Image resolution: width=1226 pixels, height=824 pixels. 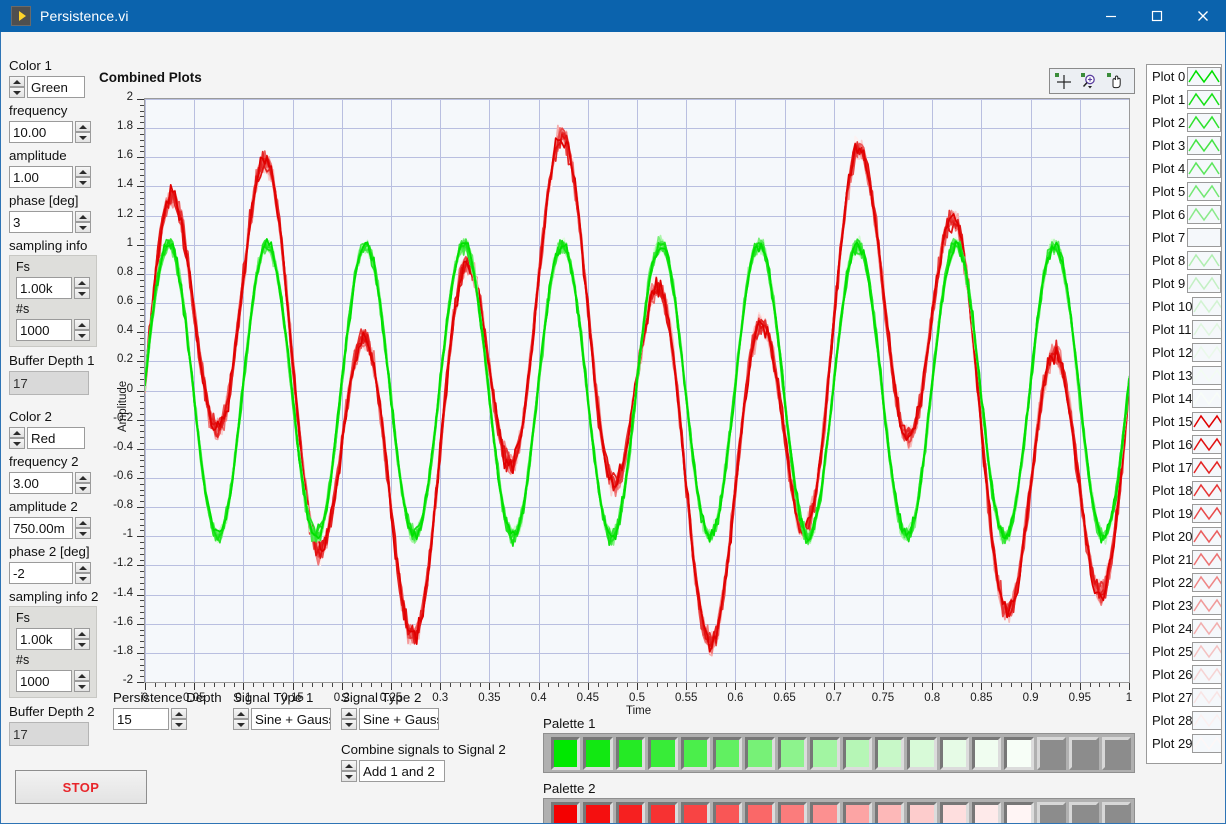 I want to click on sampling2-fs-value: 1.00k, so click(x=44, y=639).